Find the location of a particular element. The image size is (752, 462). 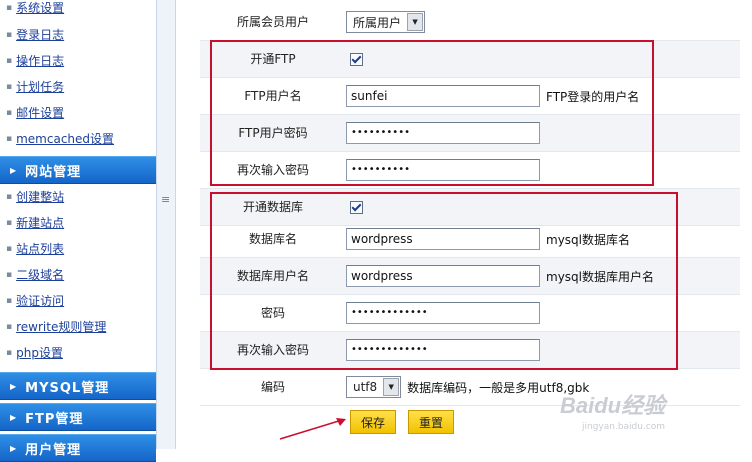

db-enable-checkbox is located at coordinates (356, 207).